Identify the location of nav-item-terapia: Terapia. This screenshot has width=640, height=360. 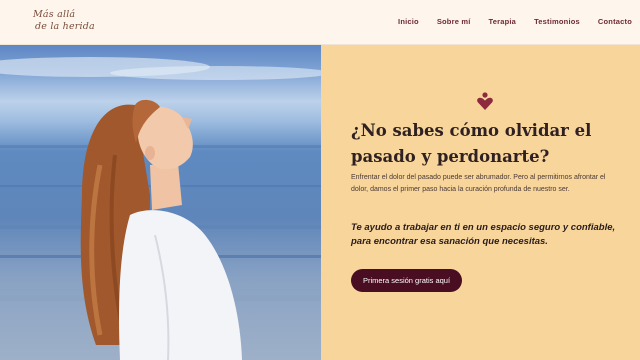
(503, 21).